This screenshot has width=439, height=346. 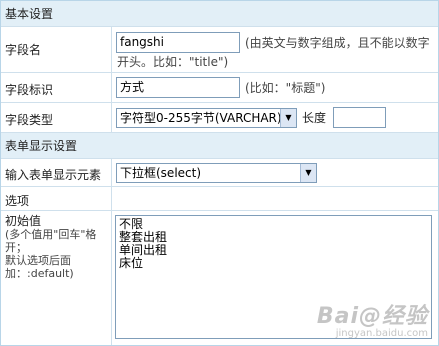 What do you see at coordinates (201, 118) in the screenshot?
I see `field-type-selected-value: 字符型0-255字节(VARCHAR)` at bounding box center [201, 118].